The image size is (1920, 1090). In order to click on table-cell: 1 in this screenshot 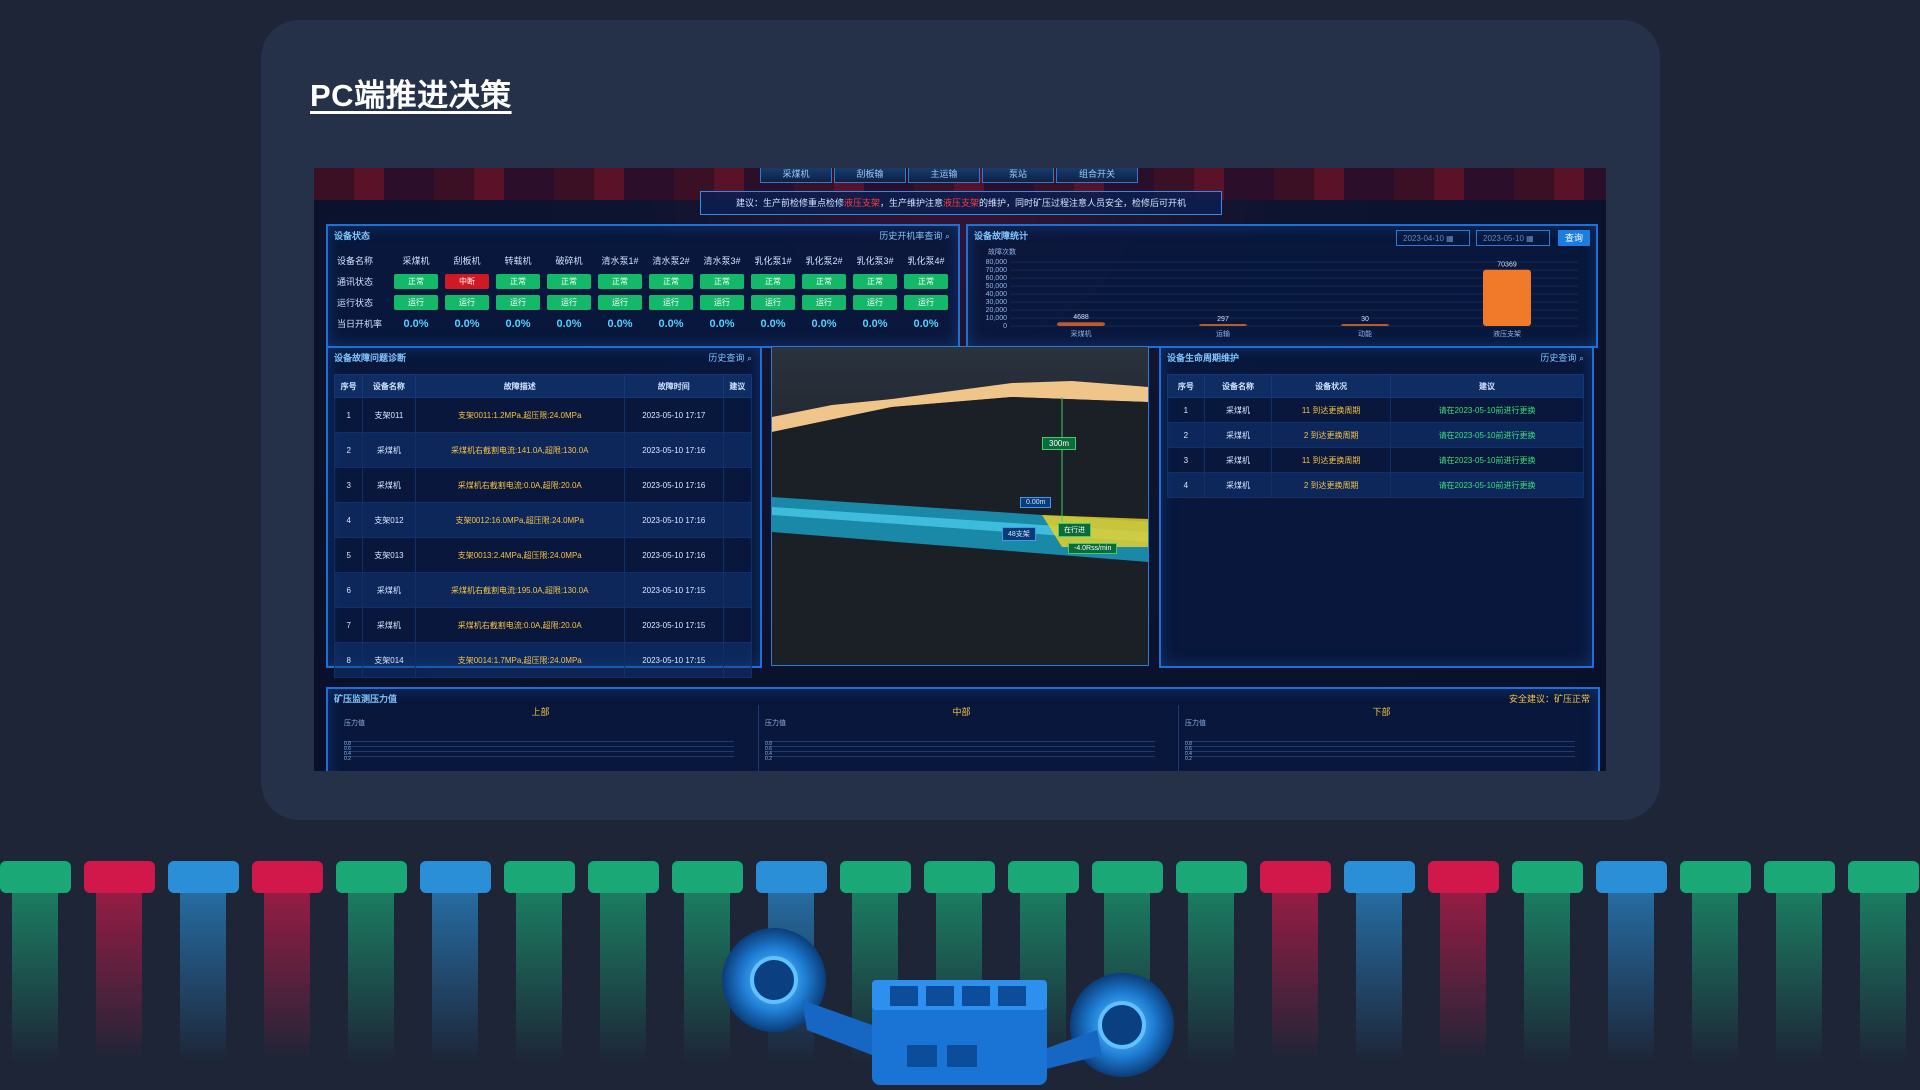, I will do `click(1186, 410)`.